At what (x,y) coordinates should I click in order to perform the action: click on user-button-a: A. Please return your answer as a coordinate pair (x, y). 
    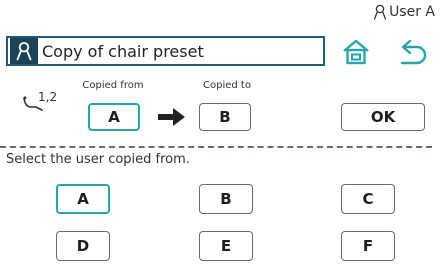
    Looking at the image, I should click on (83, 199).